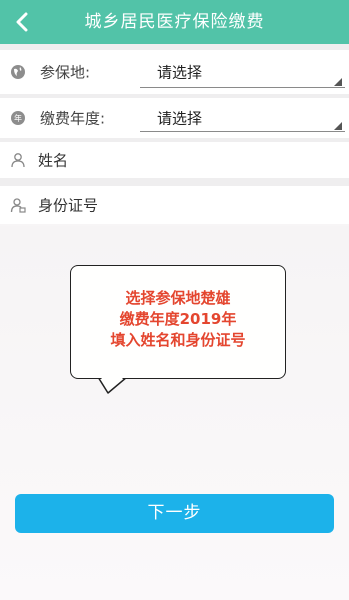  I want to click on callout-line-2: 缴费年度2019年, so click(178, 319).